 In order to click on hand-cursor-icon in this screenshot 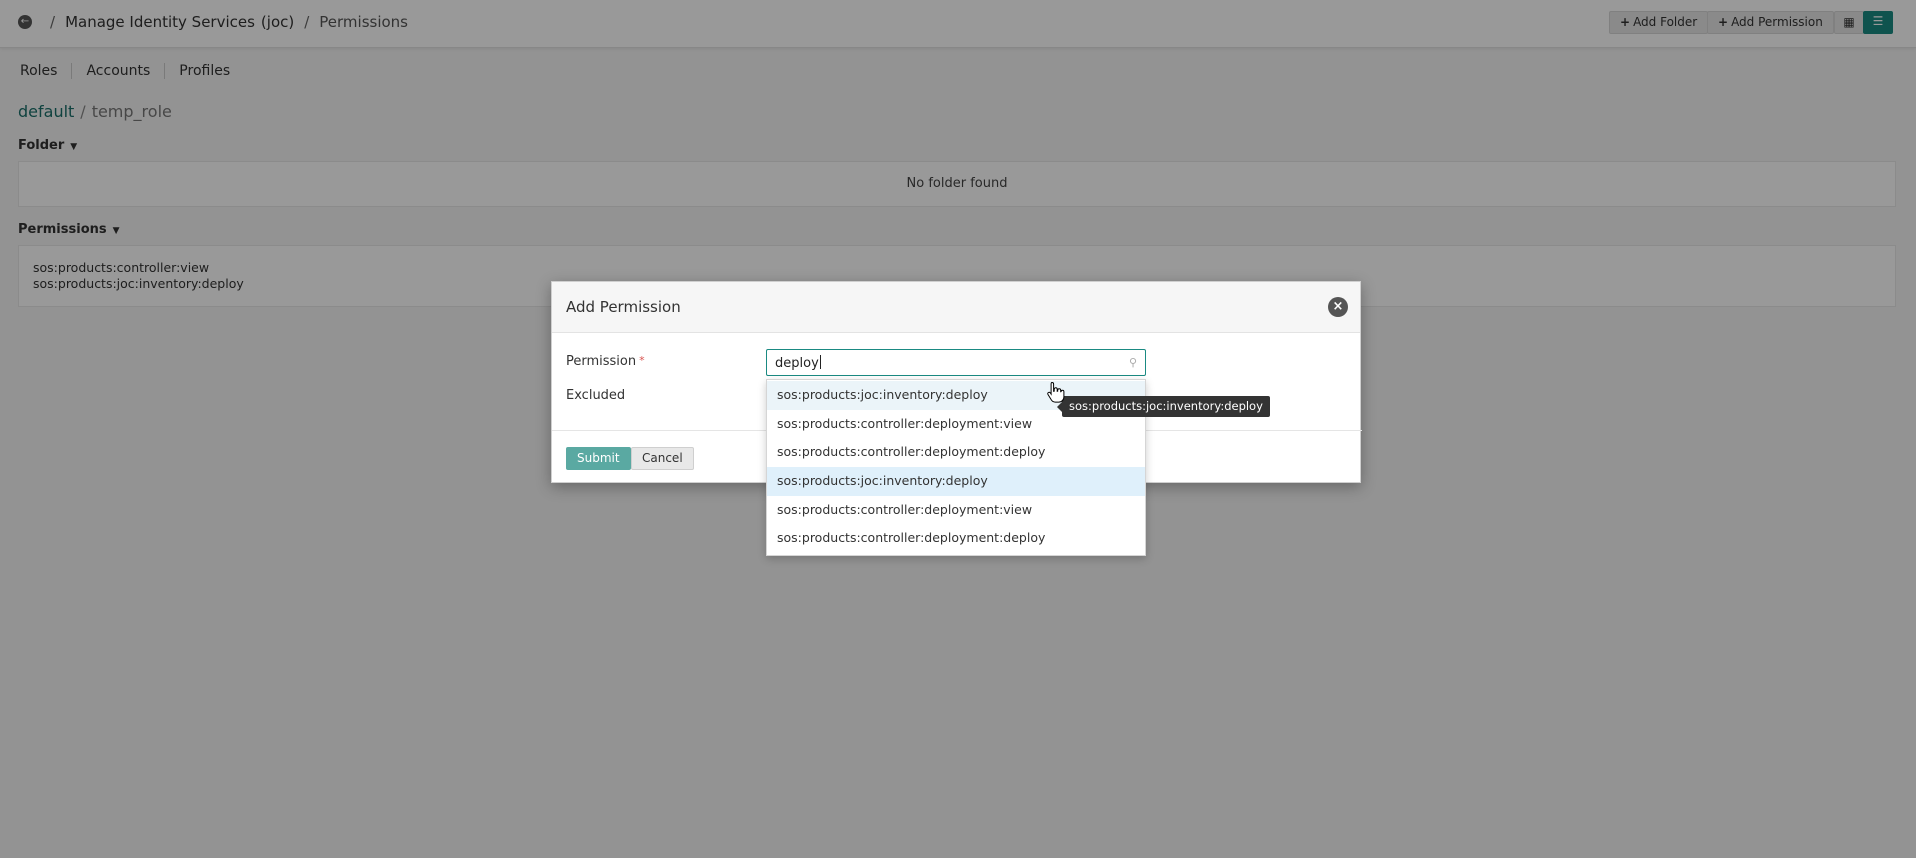, I will do `click(1056, 392)`.